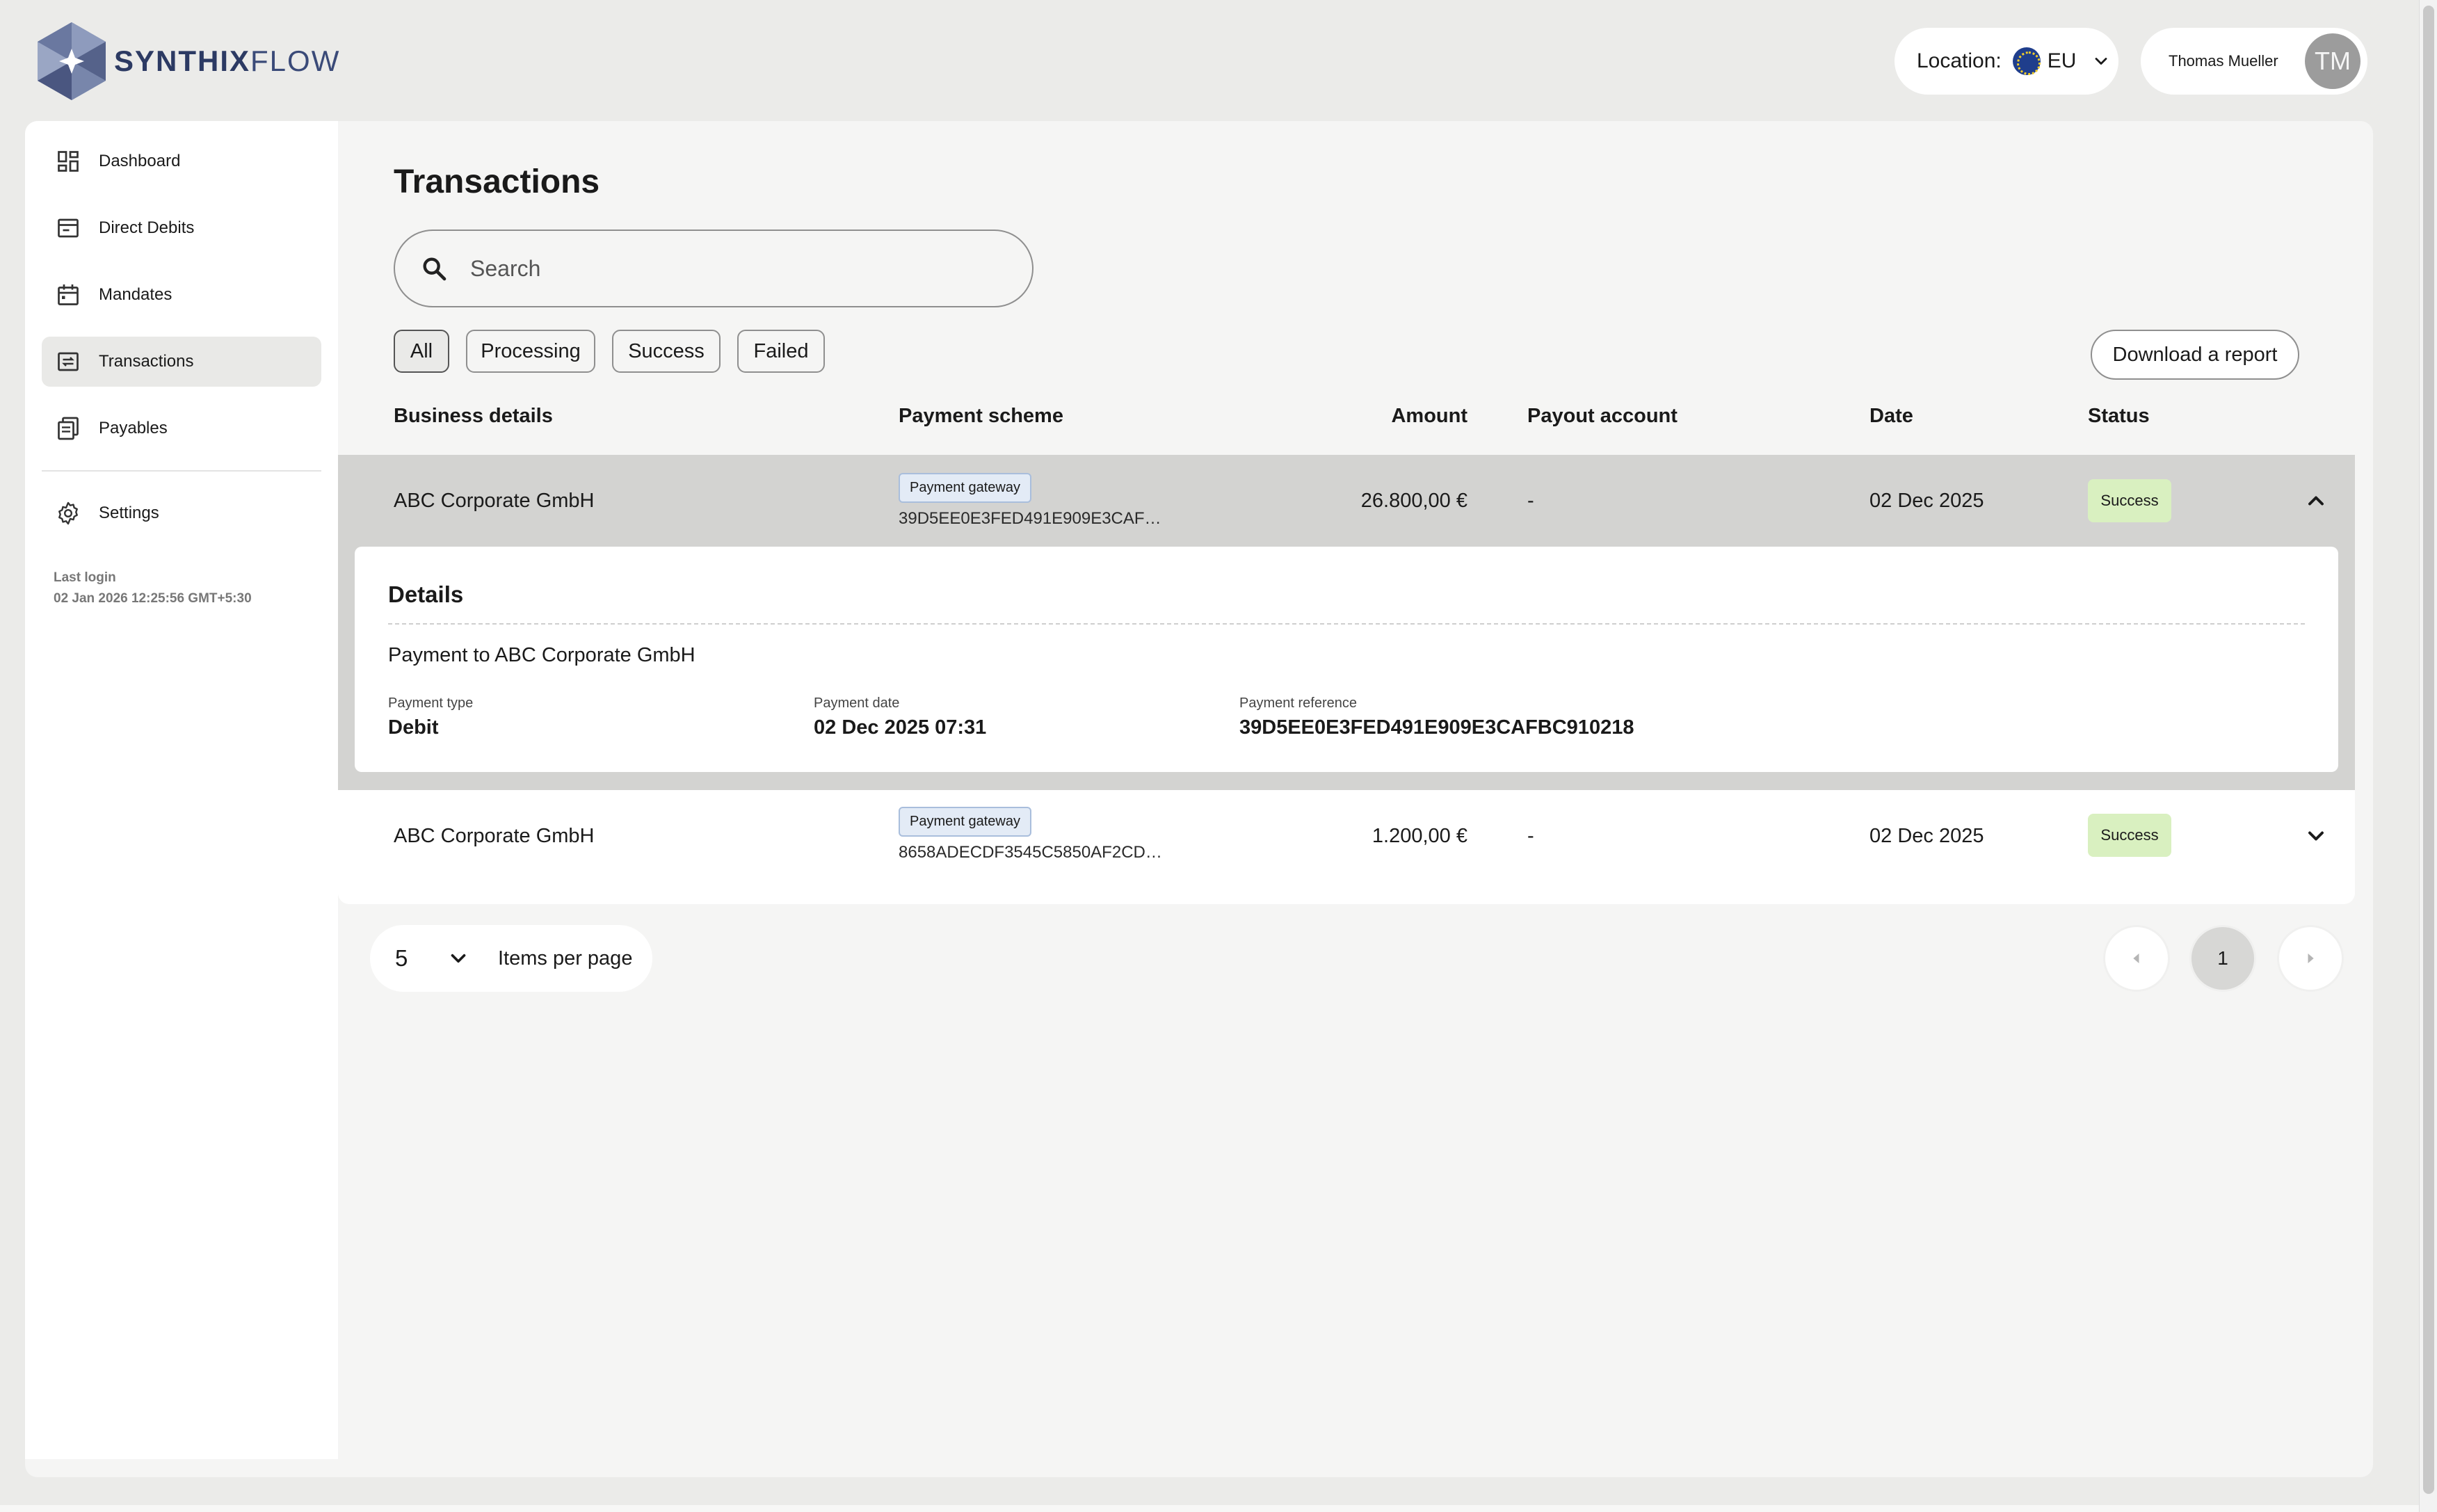 This screenshot has height=1512, width=2437. I want to click on dashboard-icon, so click(68, 161).